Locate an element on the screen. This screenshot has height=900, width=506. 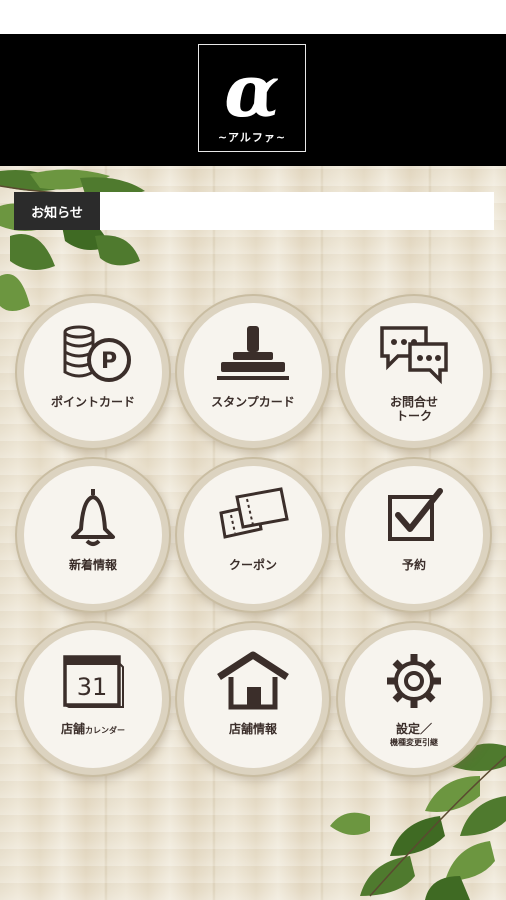
bell-icon is located at coordinates (93, 517).